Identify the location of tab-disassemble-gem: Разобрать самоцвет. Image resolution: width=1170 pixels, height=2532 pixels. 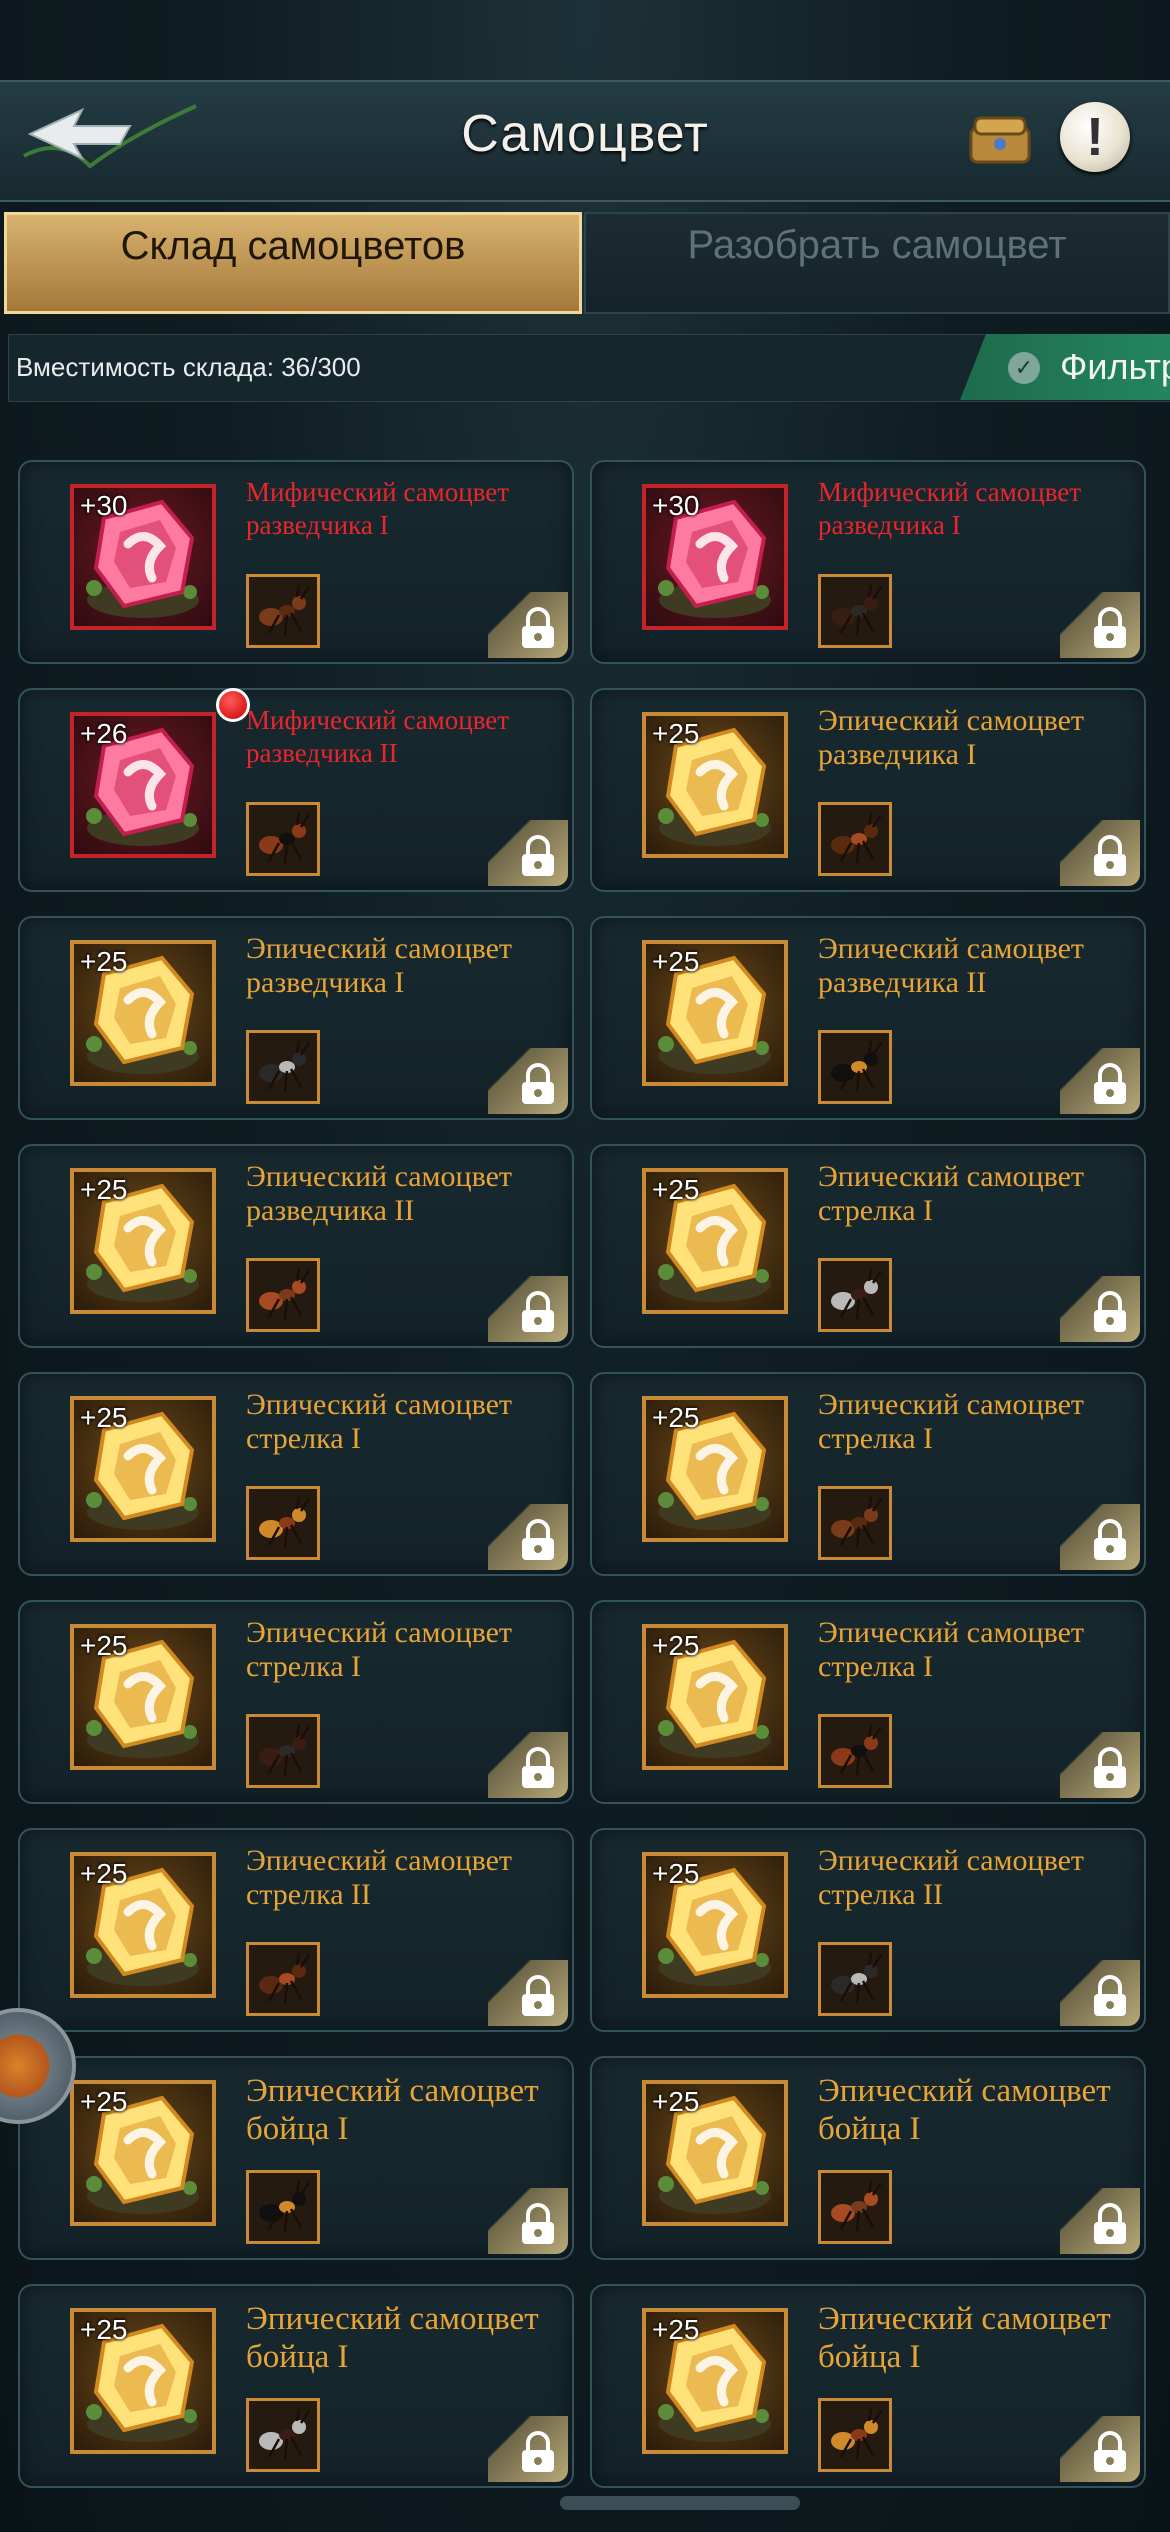
(877, 263).